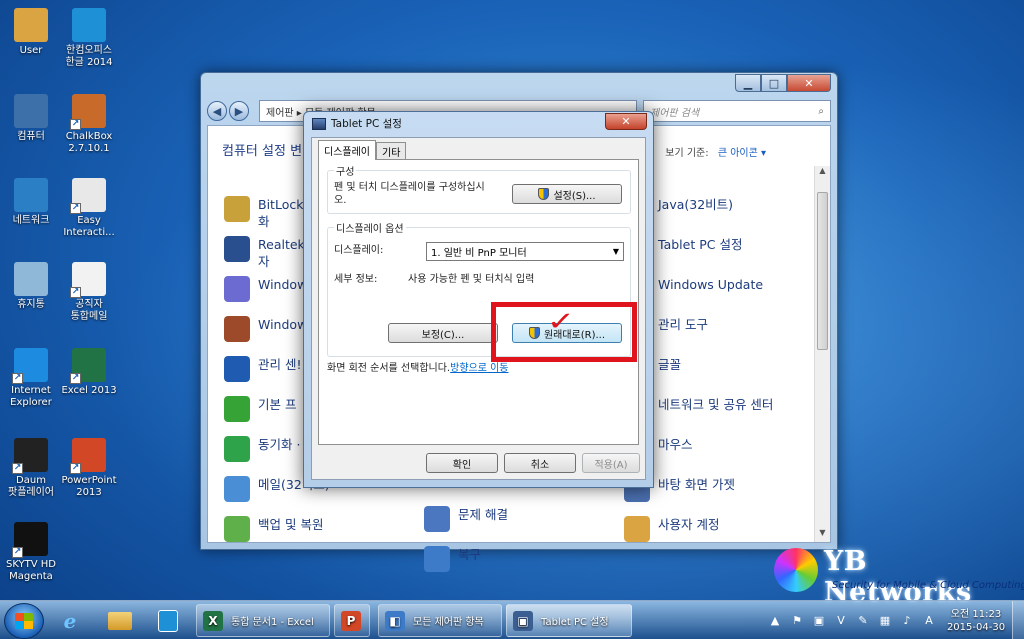 This screenshot has width=1024, height=639. What do you see at coordinates (448, 622) in the screenshot?
I see `taskbar-task-label: 모든 제어판 항목` at bounding box center [448, 622].